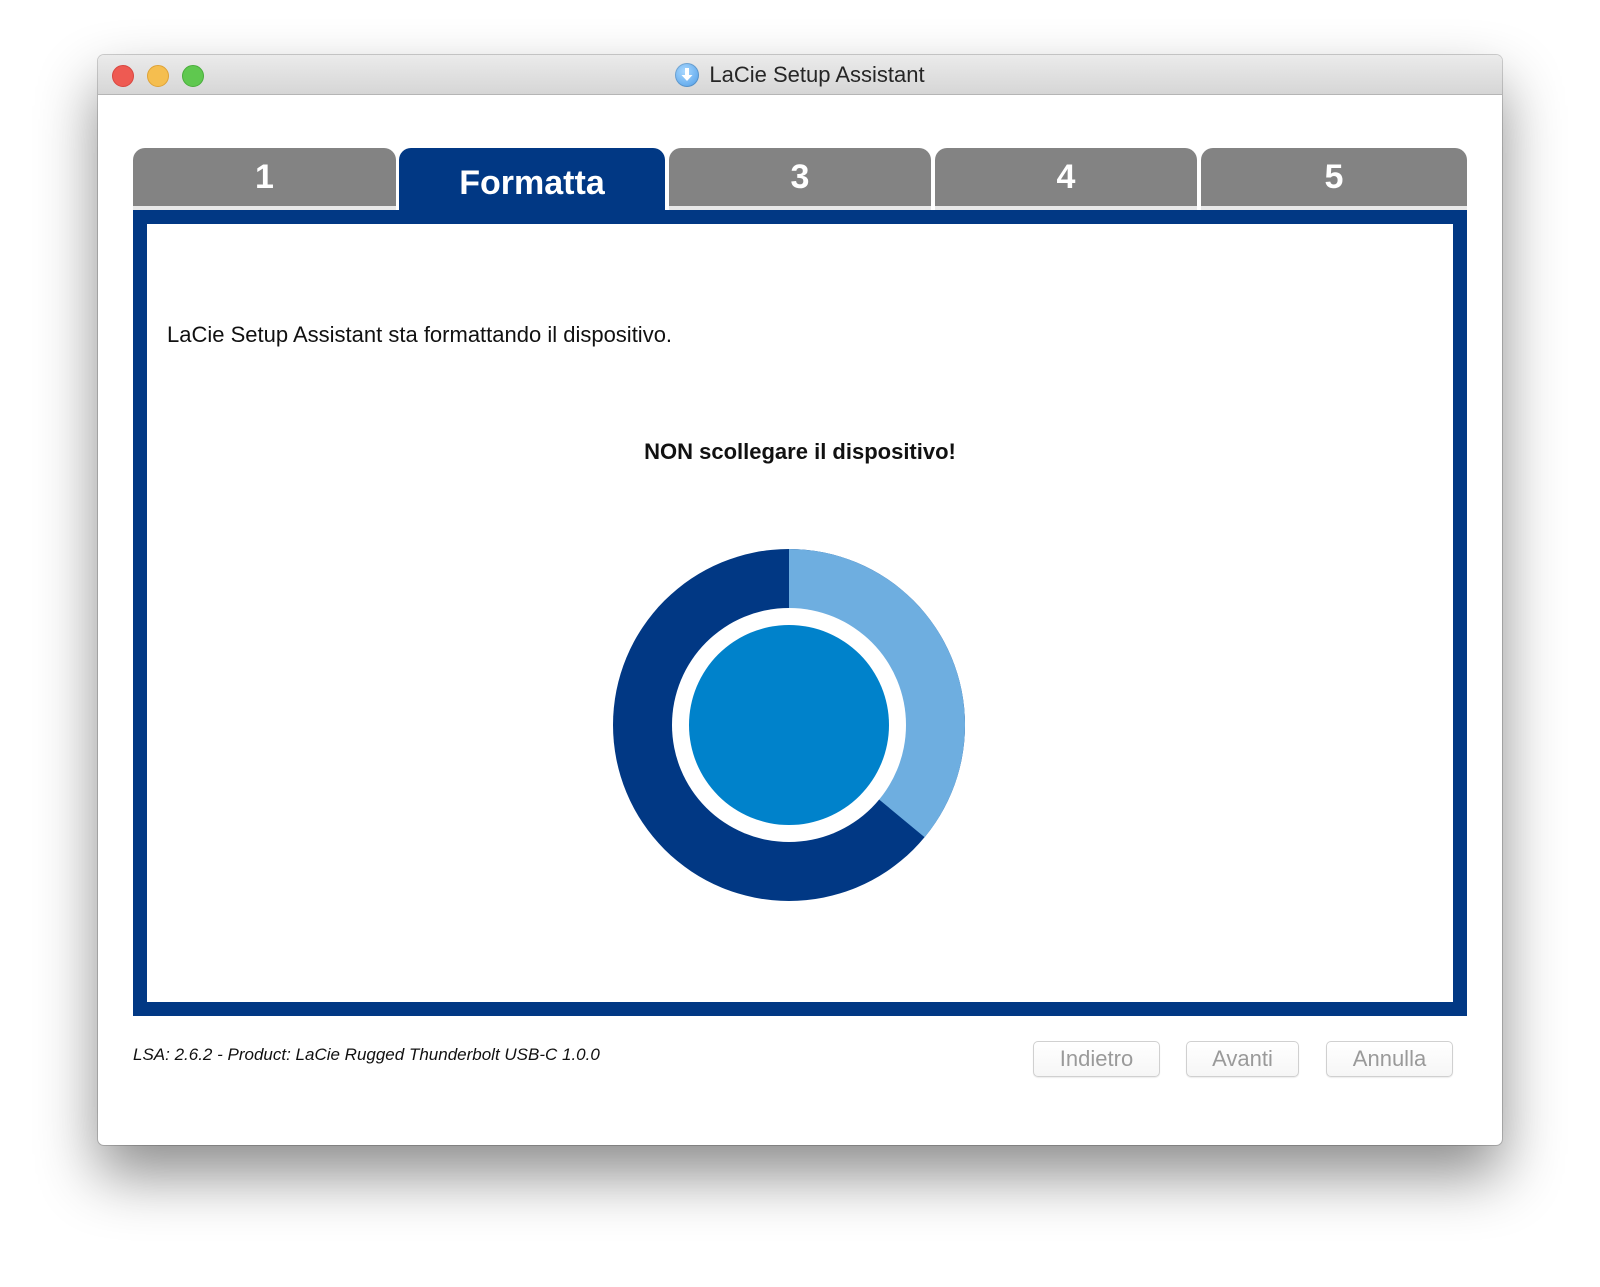 Image resolution: width=1600 pixels, height=1287 pixels. What do you see at coordinates (687, 74) in the screenshot?
I see `download-arrow-icon` at bounding box center [687, 74].